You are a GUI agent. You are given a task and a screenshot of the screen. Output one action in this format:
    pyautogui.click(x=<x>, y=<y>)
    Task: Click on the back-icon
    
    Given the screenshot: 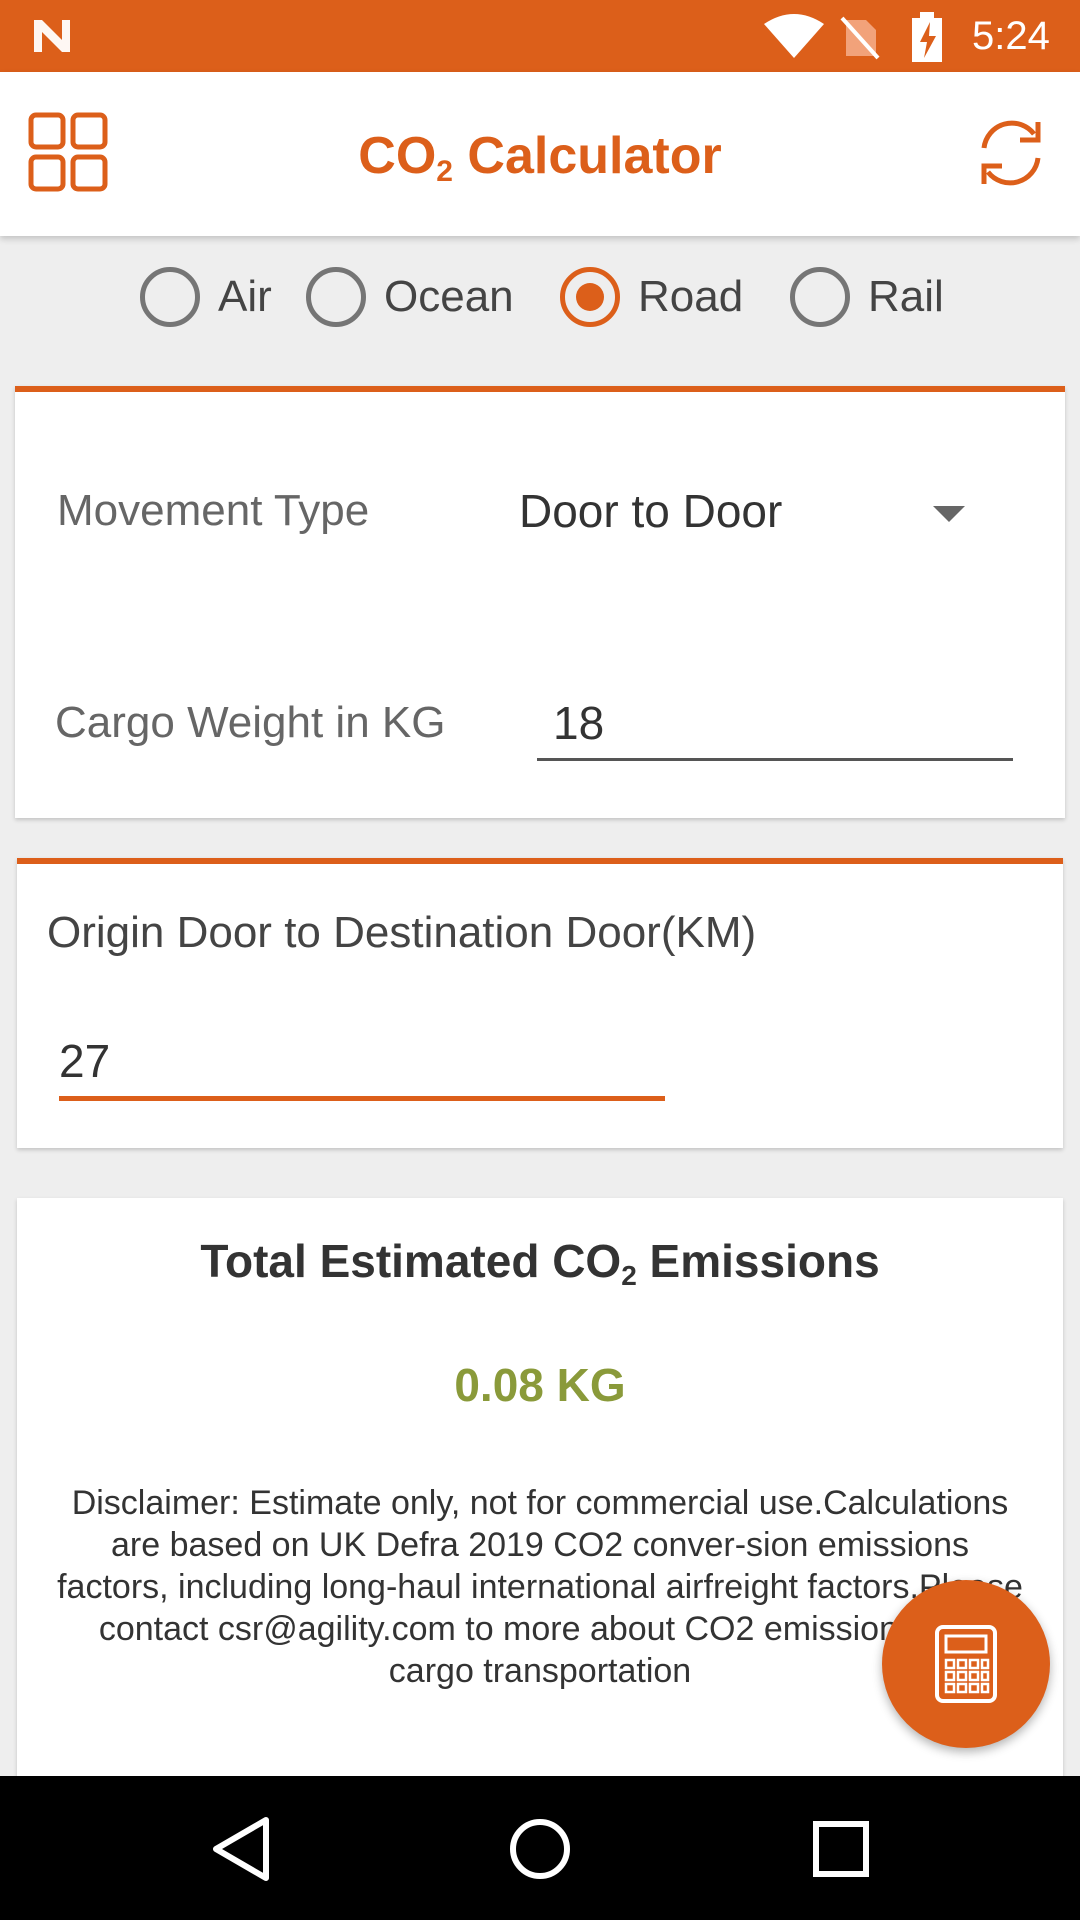 What is the action you would take?
    pyautogui.click(x=241, y=1849)
    